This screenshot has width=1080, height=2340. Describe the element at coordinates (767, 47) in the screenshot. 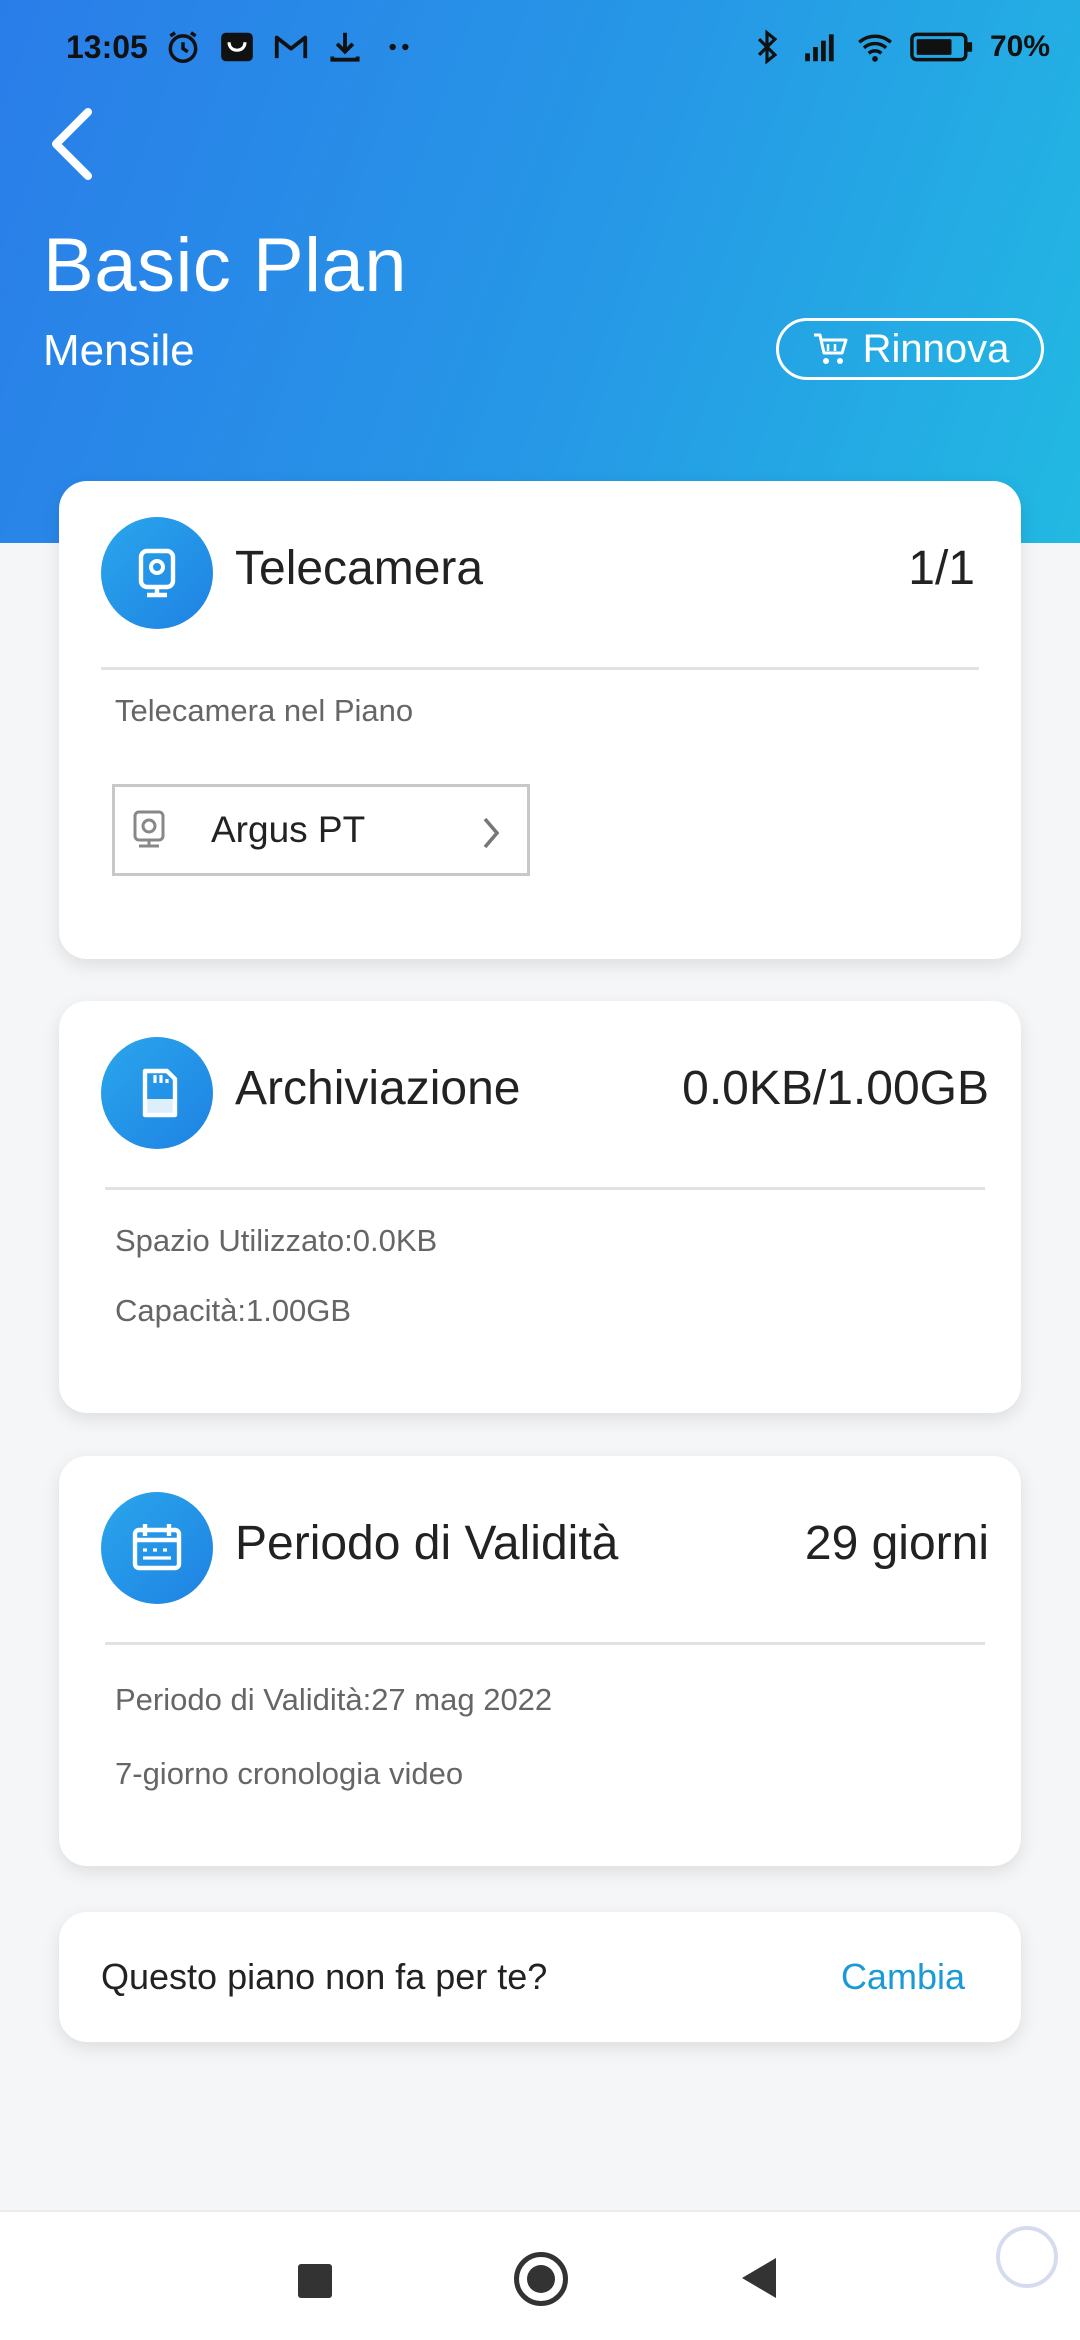

I see `bluetooth-icon` at that location.